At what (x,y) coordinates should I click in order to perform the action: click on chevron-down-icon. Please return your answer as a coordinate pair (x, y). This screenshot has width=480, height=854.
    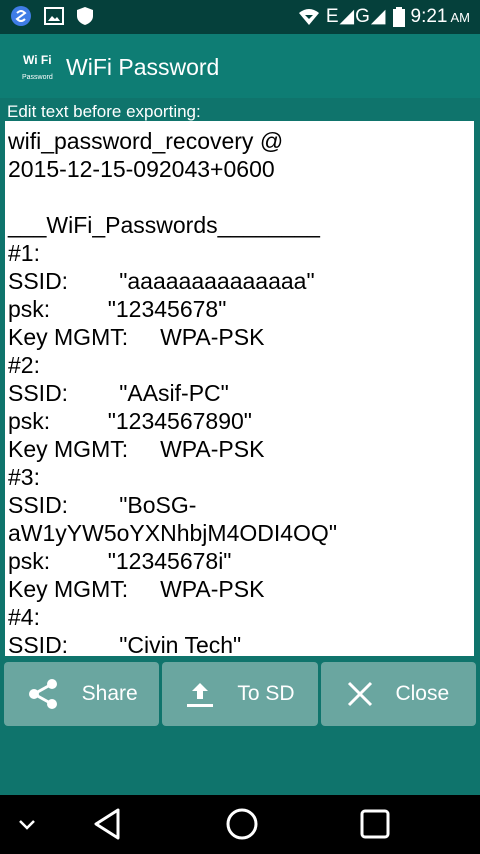
    Looking at the image, I should click on (27, 825).